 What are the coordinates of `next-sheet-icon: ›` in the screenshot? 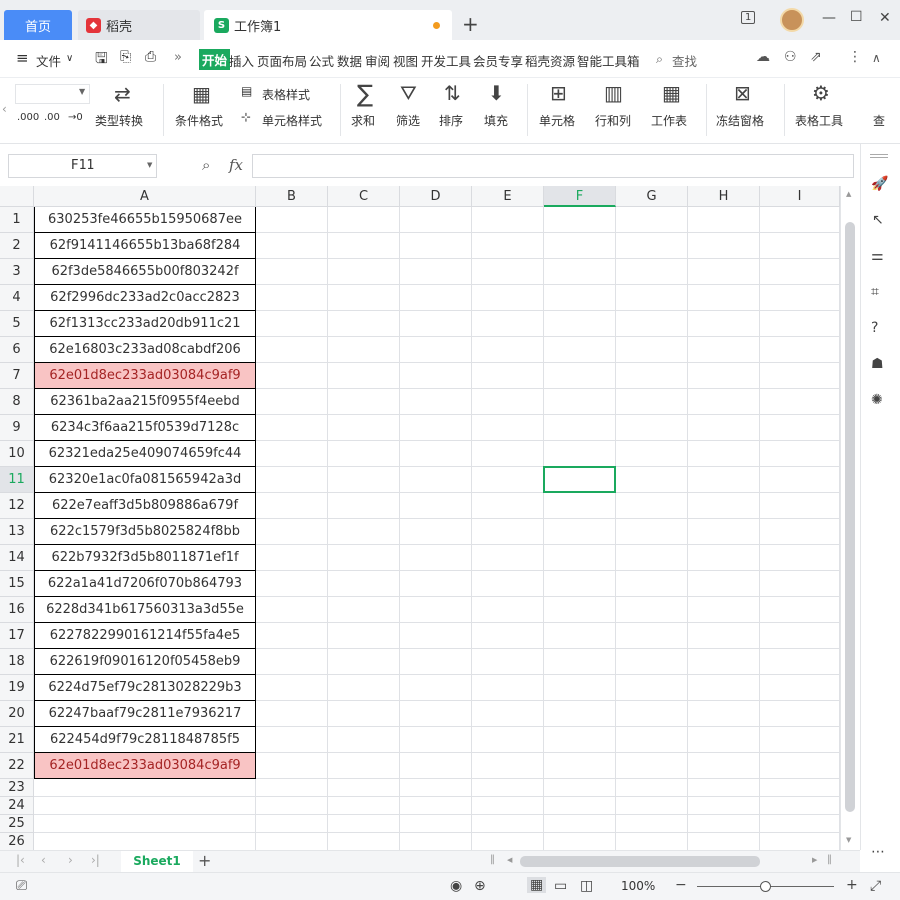 It's located at (70, 860).